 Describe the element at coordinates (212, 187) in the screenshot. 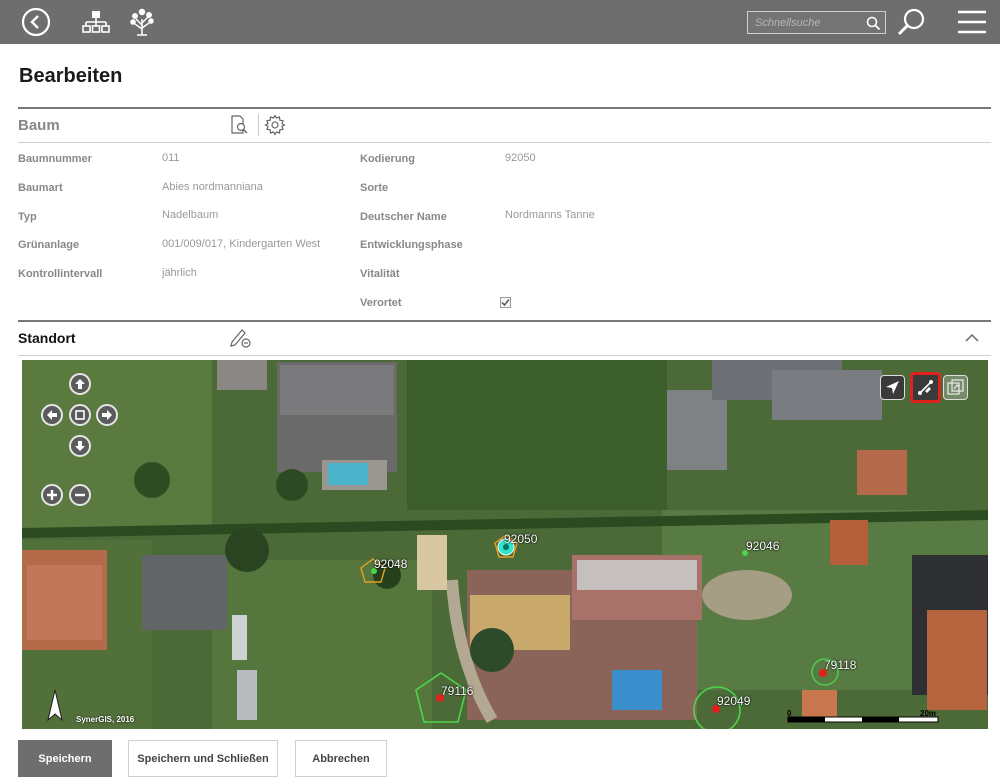

I see `field-value-baumart: Abies nordmanniana` at that location.